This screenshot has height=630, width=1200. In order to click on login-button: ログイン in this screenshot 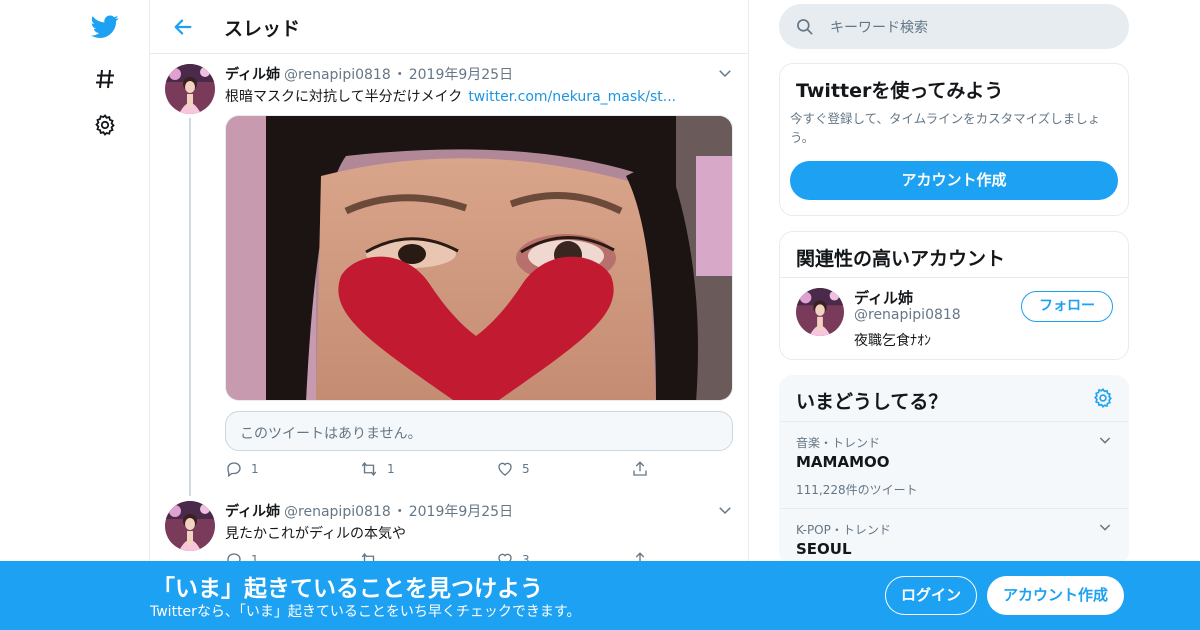, I will do `click(931, 595)`.